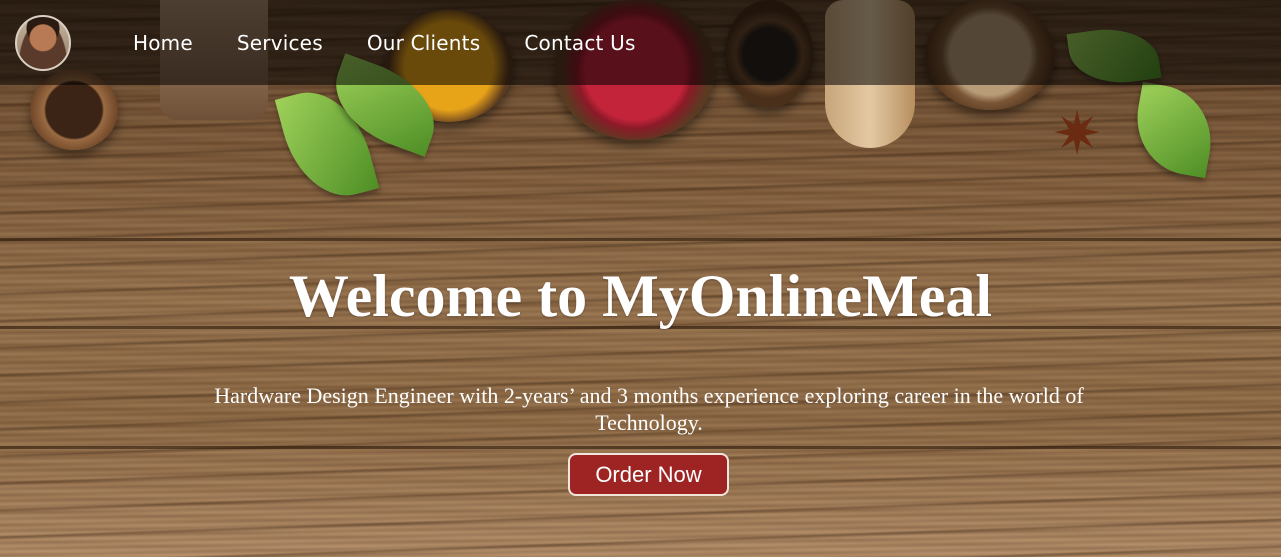 This screenshot has width=1281, height=557. Describe the element at coordinates (43, 42) in the screenshot. I see `avatar` at that location.